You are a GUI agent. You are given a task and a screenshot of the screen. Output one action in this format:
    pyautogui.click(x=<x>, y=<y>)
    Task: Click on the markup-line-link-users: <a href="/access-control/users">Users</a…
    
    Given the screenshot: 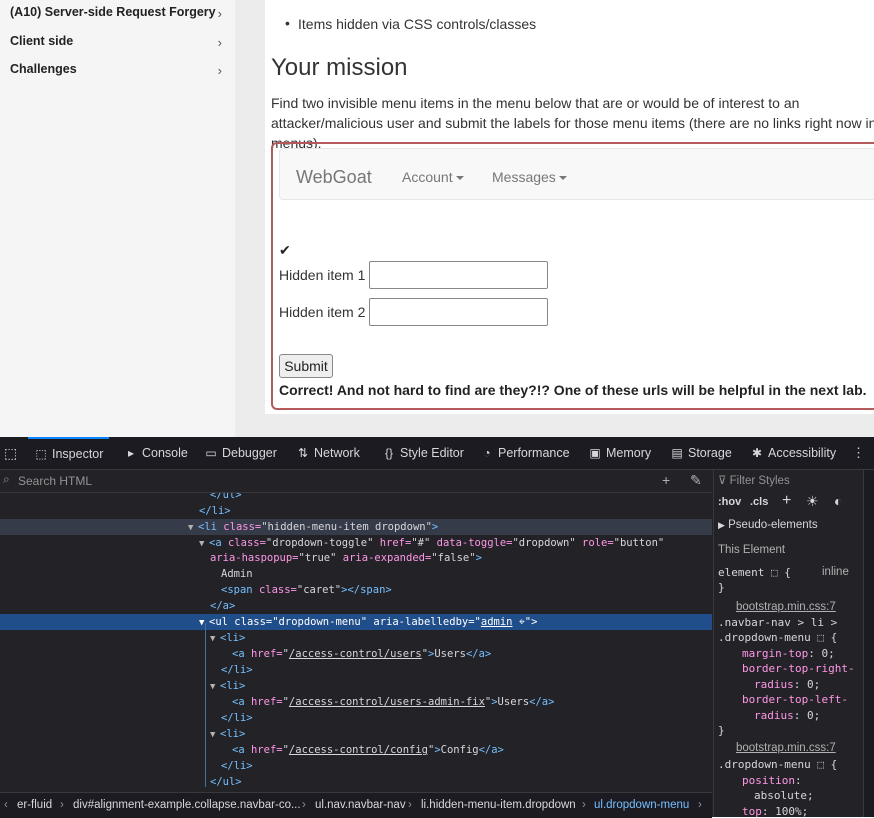 What is the action you would take?
    pyautogui.click(x=356, y=654)
    